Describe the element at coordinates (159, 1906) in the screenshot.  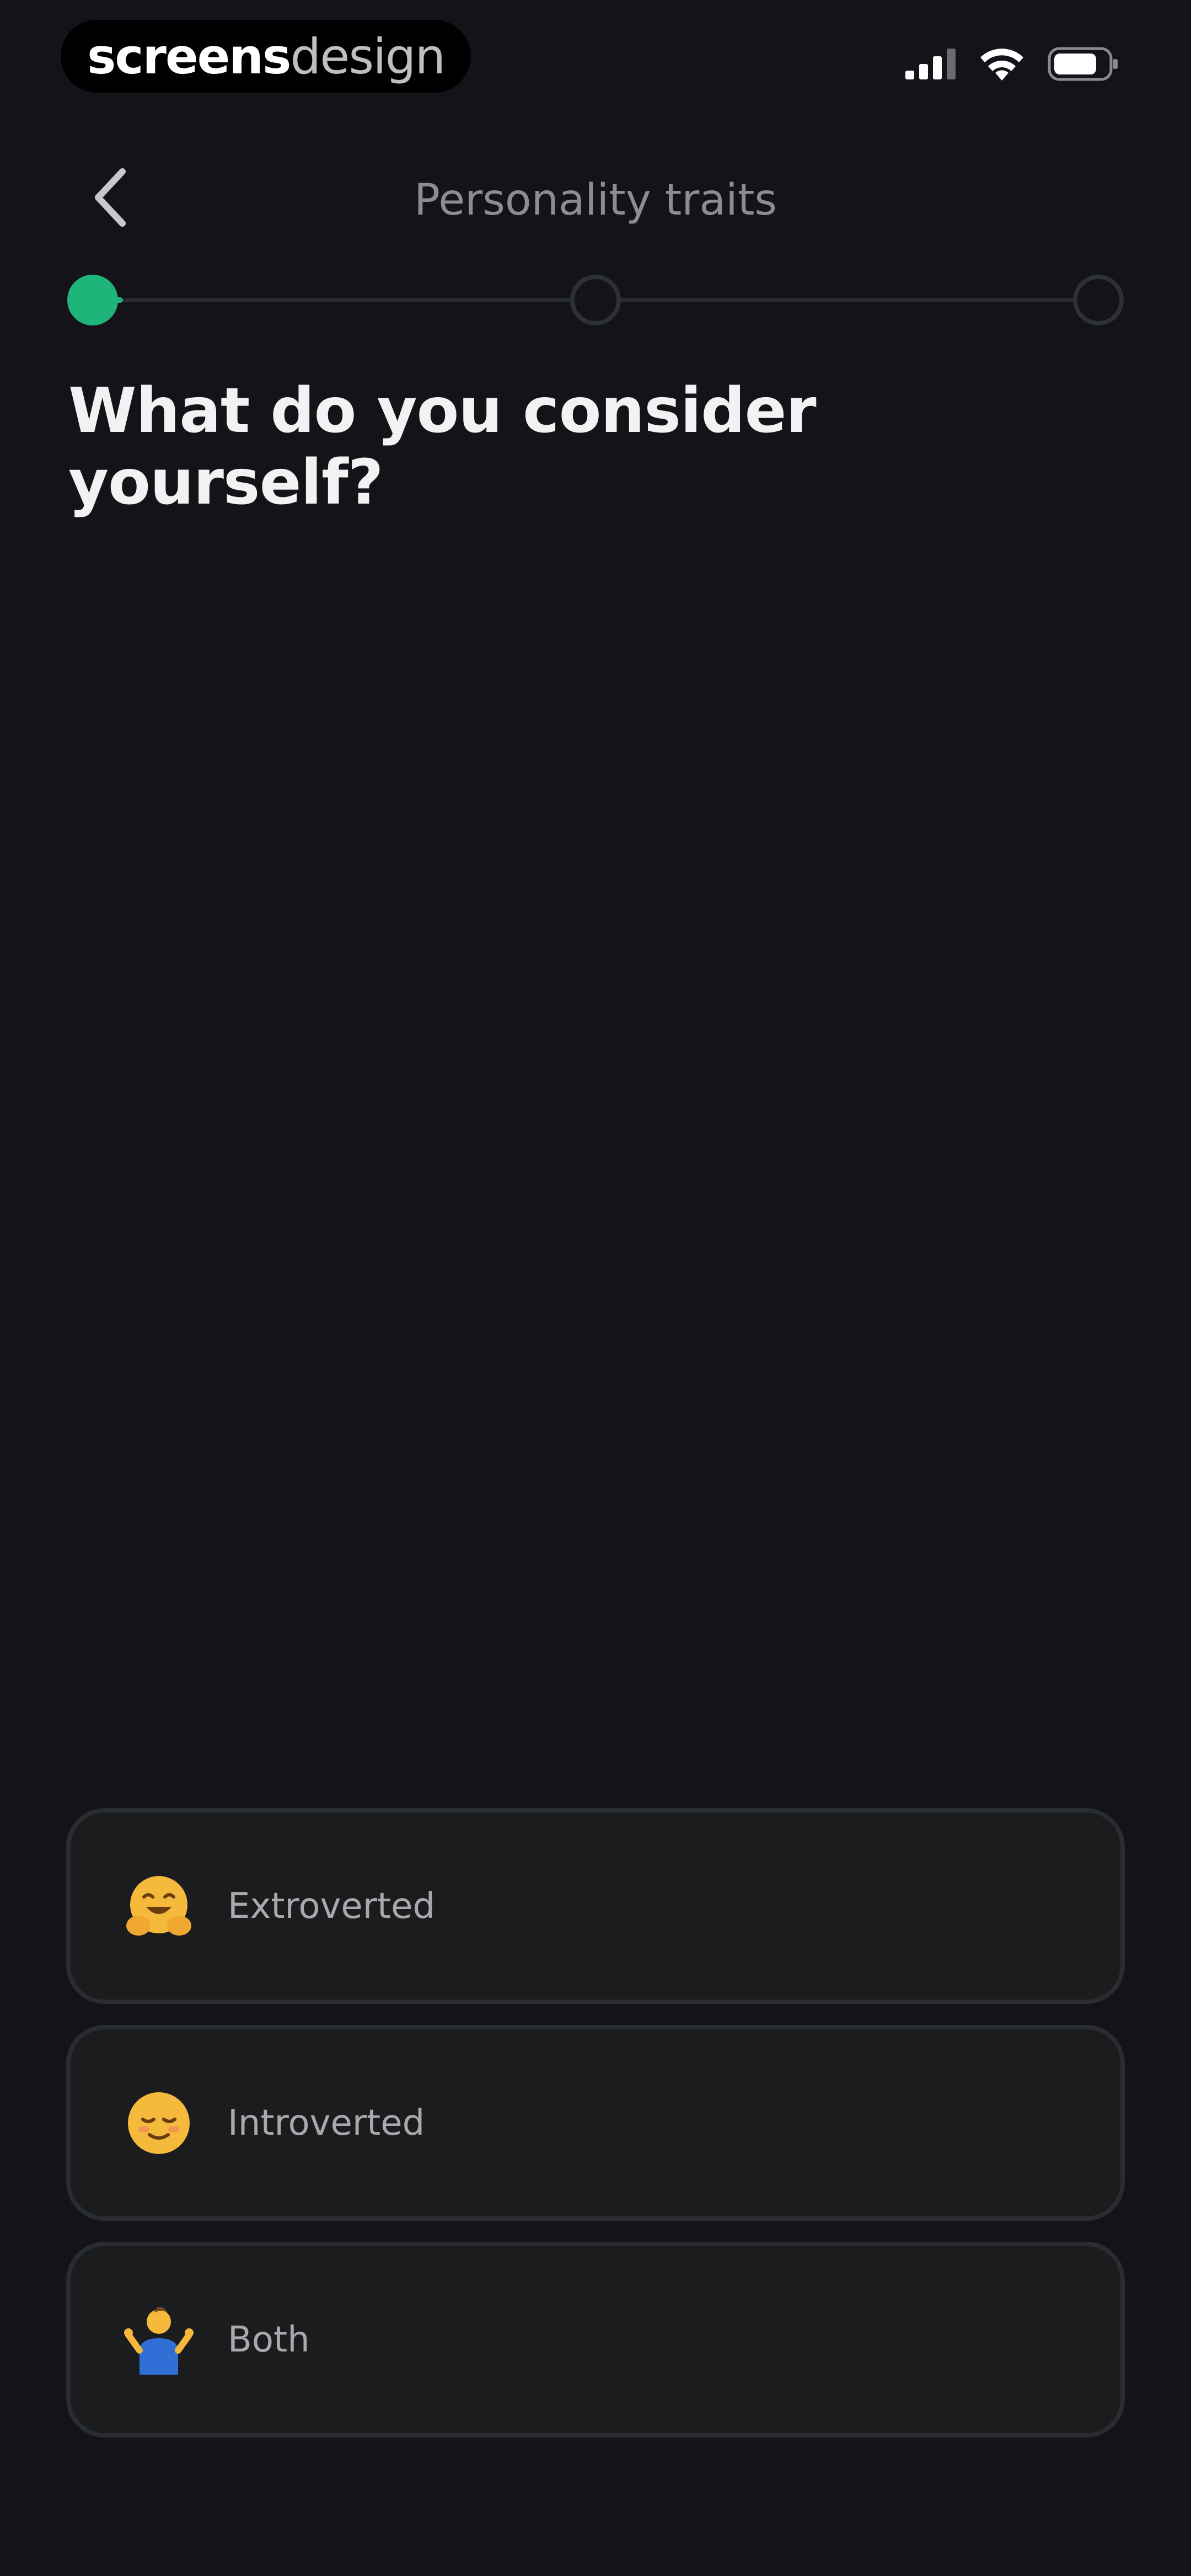
I see `hugging-face-emoji-icon` at that location.